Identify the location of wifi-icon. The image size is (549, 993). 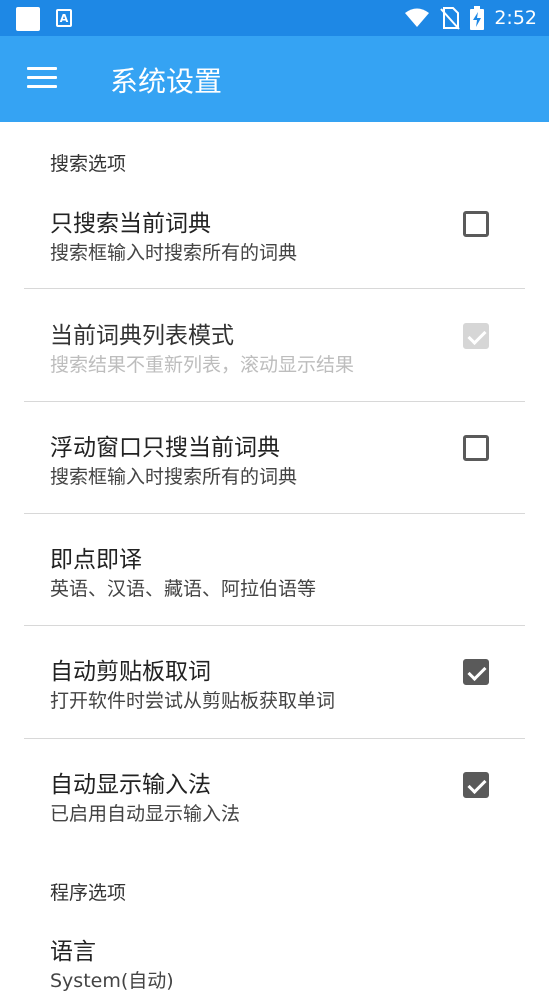
(417, 17).